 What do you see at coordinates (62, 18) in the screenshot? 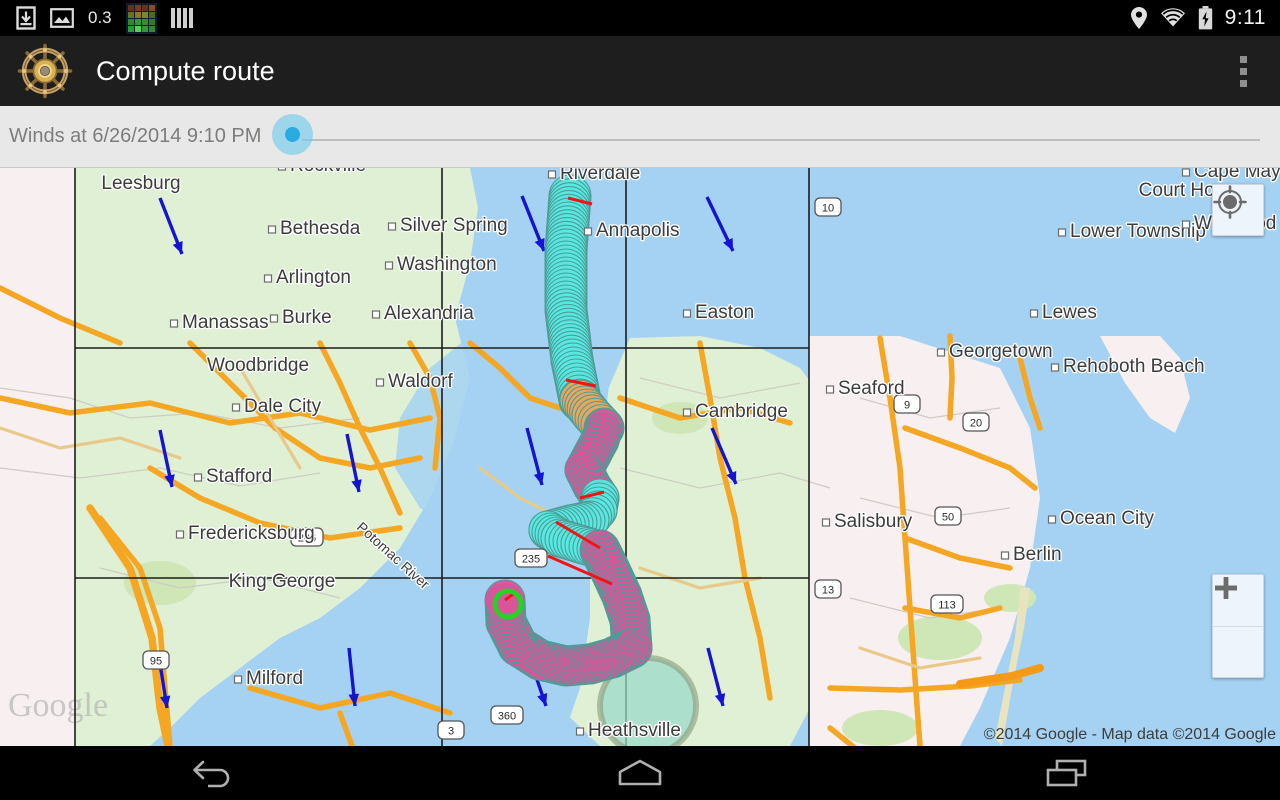
I see `image-icon` at bounding box center [62, 18].